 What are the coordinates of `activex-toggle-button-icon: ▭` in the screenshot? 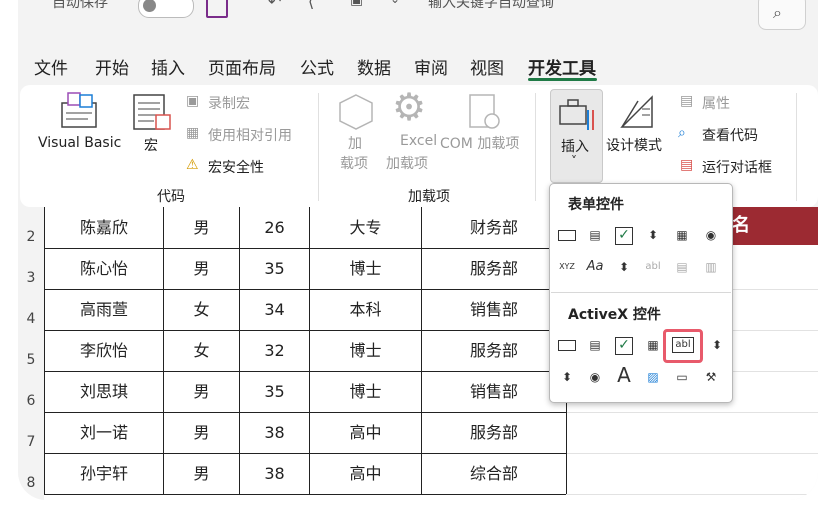 It's located at (682, 377).